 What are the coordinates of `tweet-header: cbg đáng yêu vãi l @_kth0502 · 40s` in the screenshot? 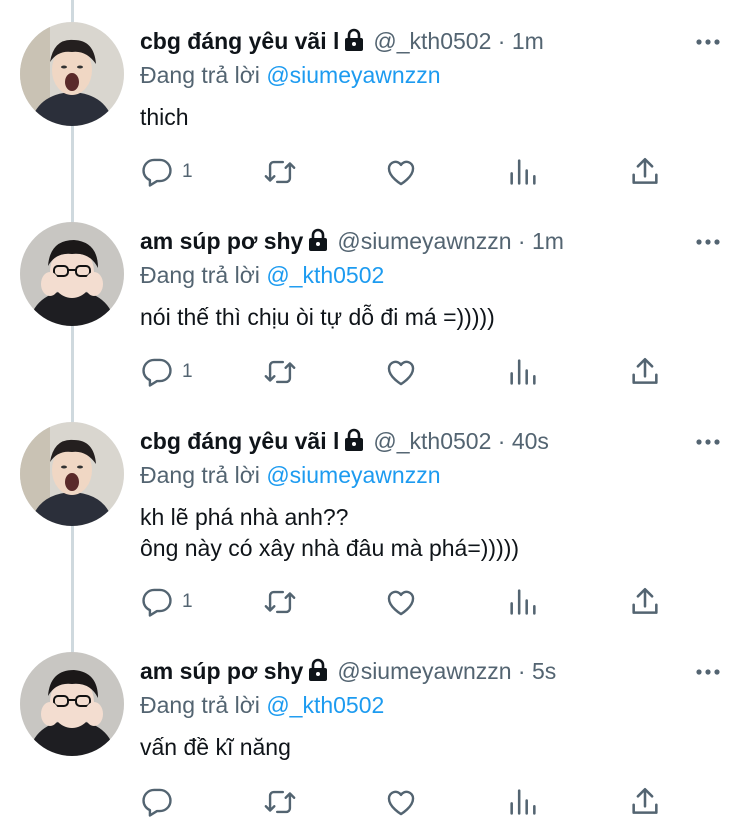 It's located at (344, 442).